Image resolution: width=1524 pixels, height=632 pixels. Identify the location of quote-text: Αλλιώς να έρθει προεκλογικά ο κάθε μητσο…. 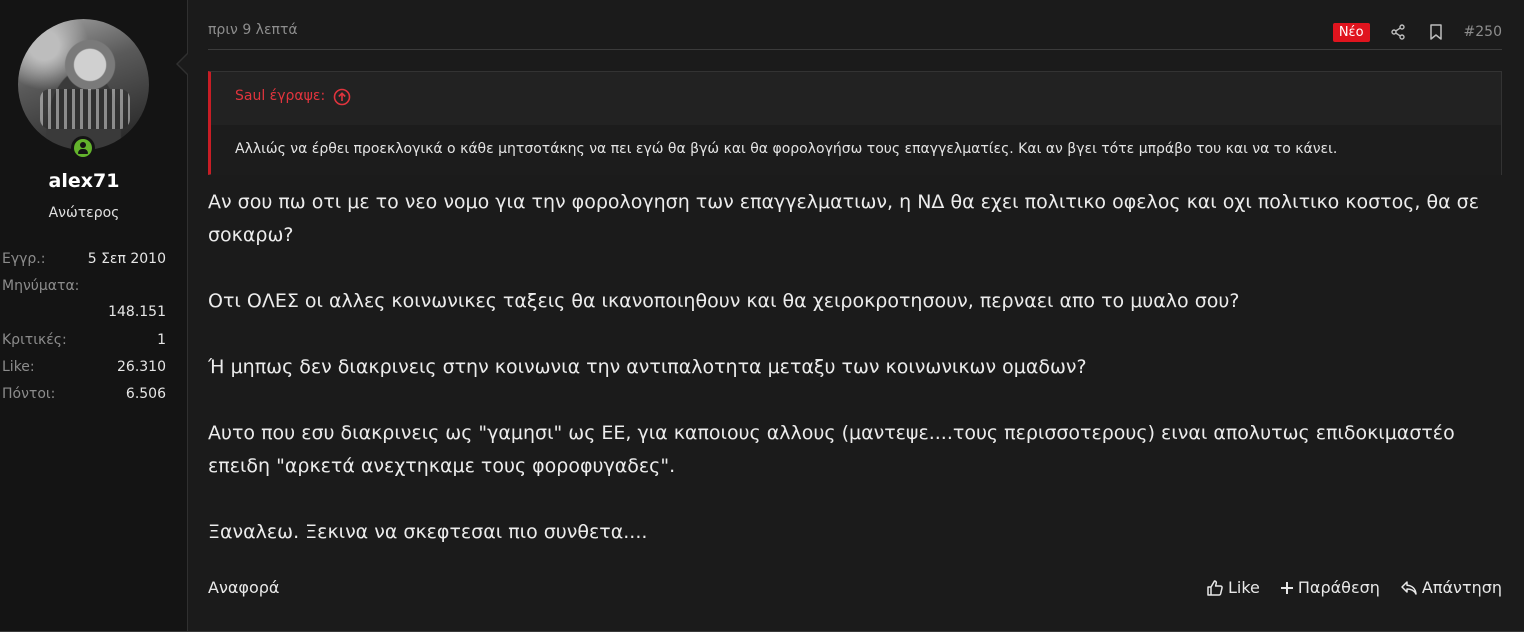
(856, 150).